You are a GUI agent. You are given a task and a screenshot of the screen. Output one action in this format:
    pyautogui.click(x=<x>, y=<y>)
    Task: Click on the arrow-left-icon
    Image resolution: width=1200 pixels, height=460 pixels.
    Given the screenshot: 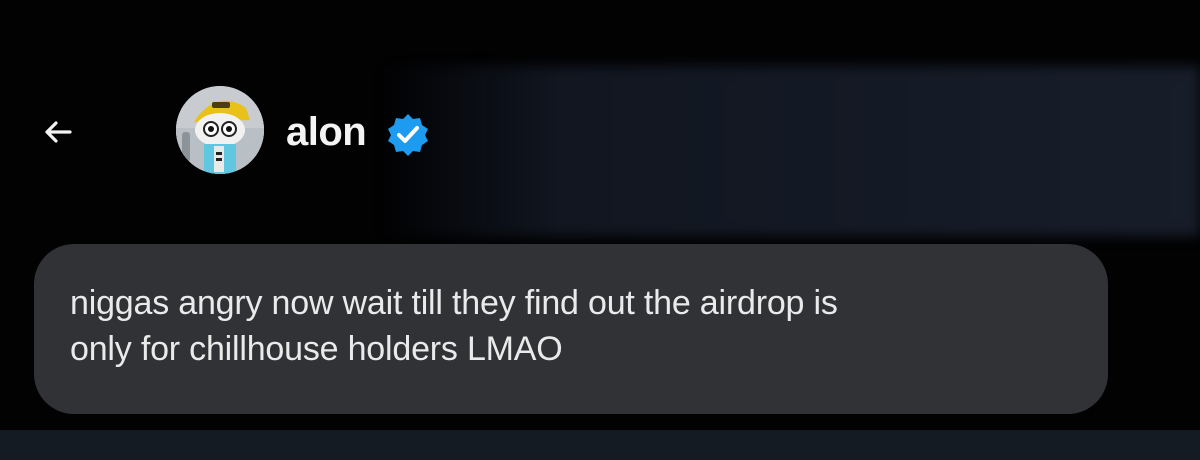 What is the action you would take?
    pyautogui.click(x=58, y=132)
    